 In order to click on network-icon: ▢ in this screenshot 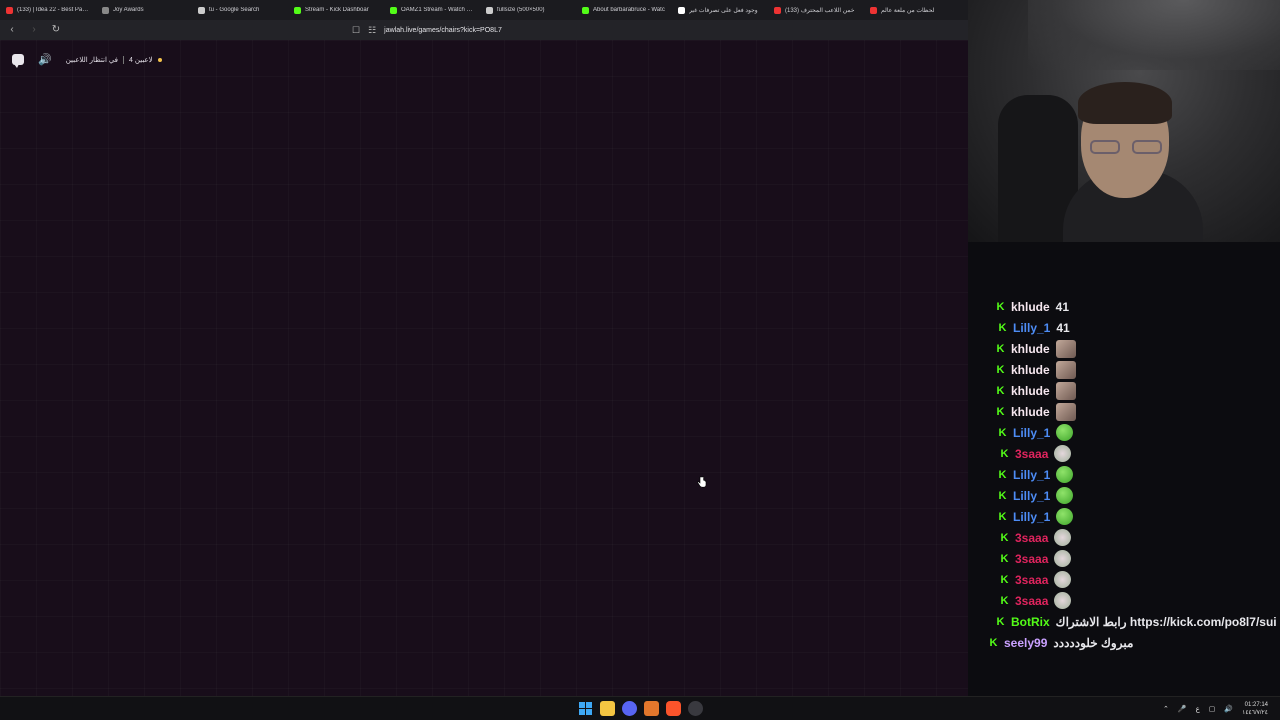, I will do `click(1212, 709)`.